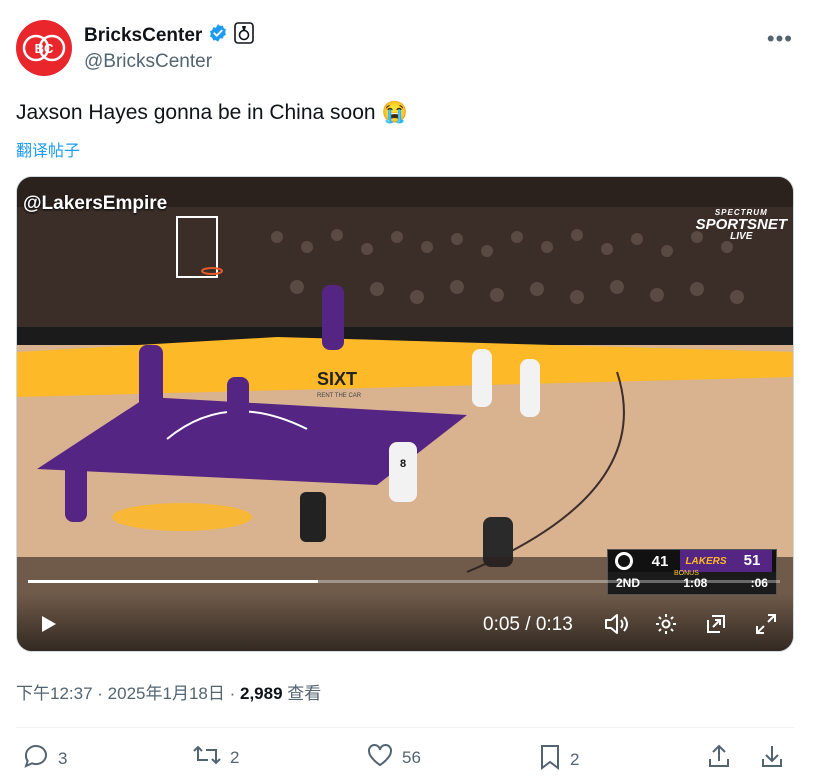 The width and height of the screenshot is (815, 784). Describe the element at coordinates (36, 758) in the screenshot. I see `reply-icon` at that location.